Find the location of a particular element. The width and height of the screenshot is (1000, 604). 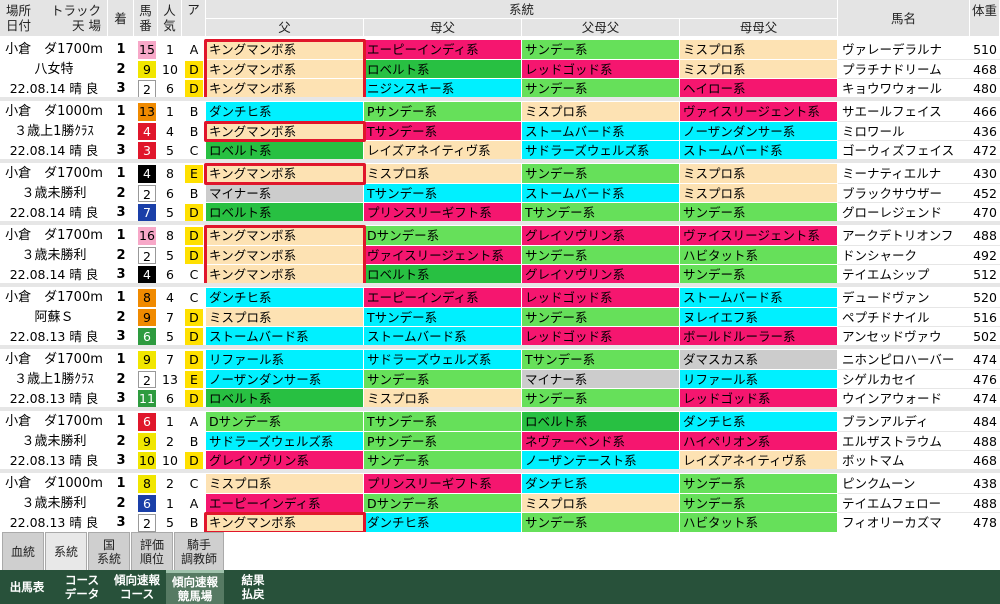

mother-father-lineage-cell: ロベルト系 is located at coordinates (443, 275).